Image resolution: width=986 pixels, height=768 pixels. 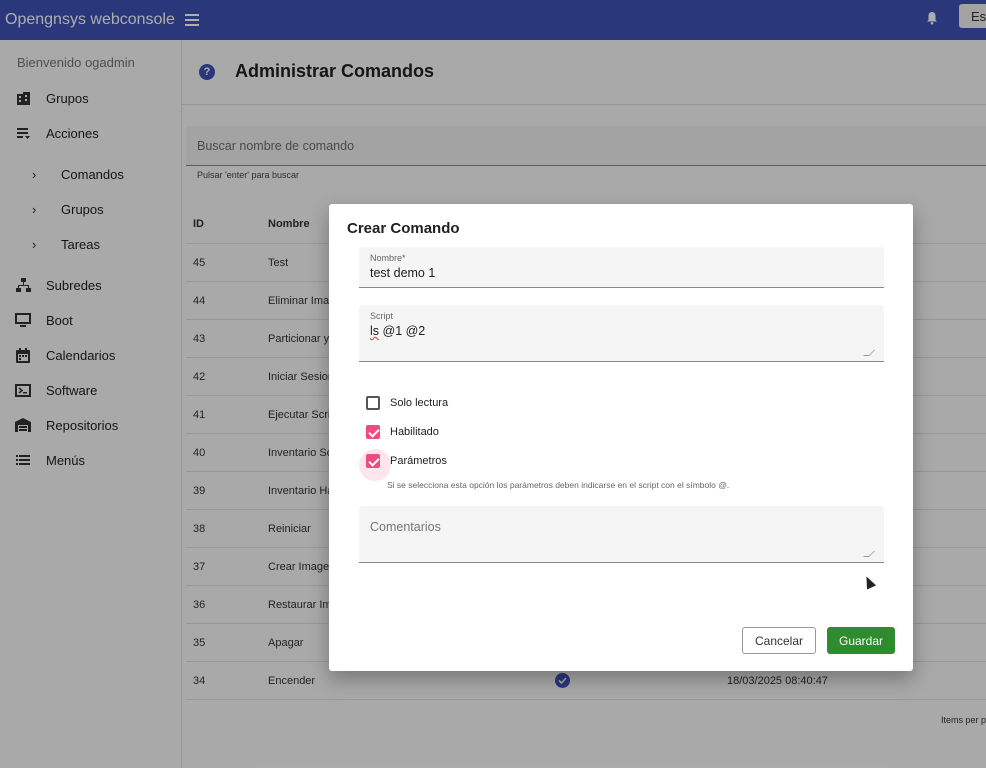 I want to click on checkbox-label: Solo lectura, so click(x=419, y=403).